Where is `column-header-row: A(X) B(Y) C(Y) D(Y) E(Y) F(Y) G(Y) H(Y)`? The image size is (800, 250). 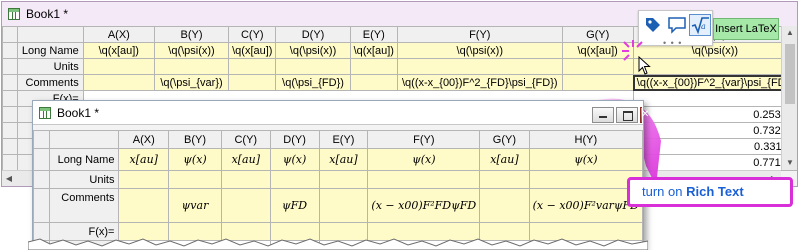
column-header-row: A(X) B(Y) C(Y) D(Y) E(Y) F(Y) G(Y) H(Y) is located at coordinates (338, 139).